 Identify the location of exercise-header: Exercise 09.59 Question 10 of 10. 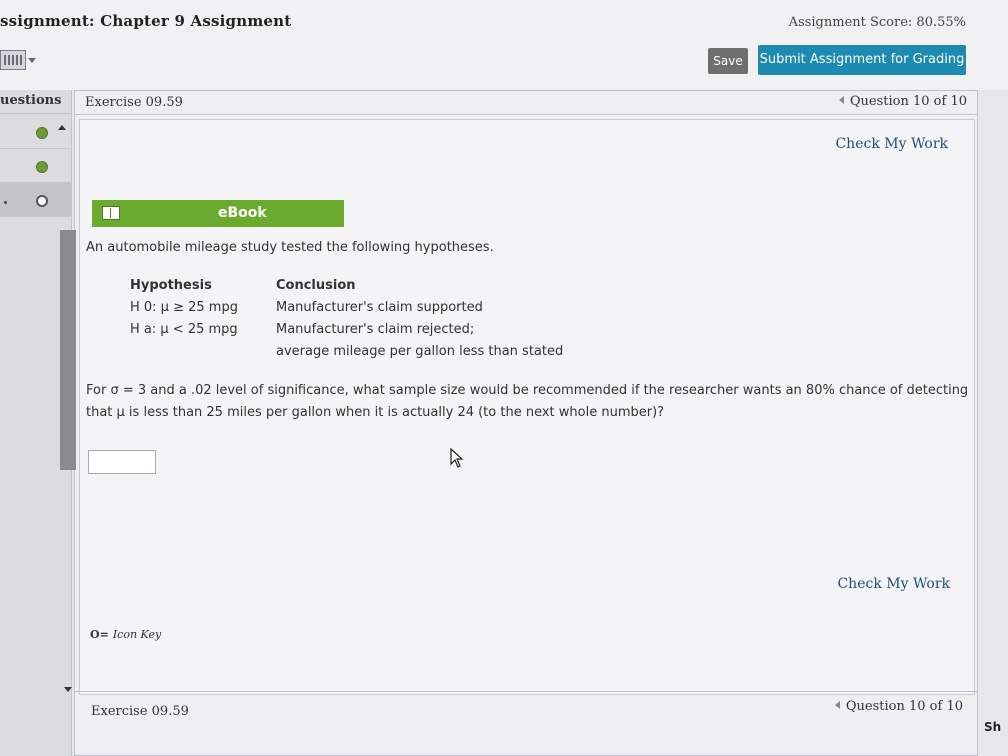
(526, 103).